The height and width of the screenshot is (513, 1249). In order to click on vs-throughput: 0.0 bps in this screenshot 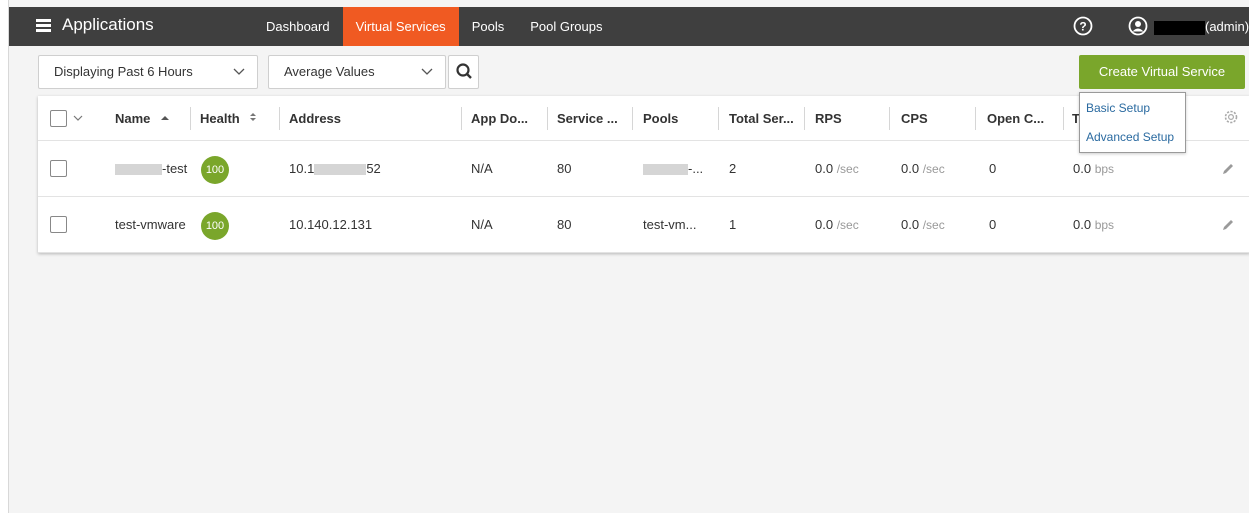, I will do `click(1093, 224)`.